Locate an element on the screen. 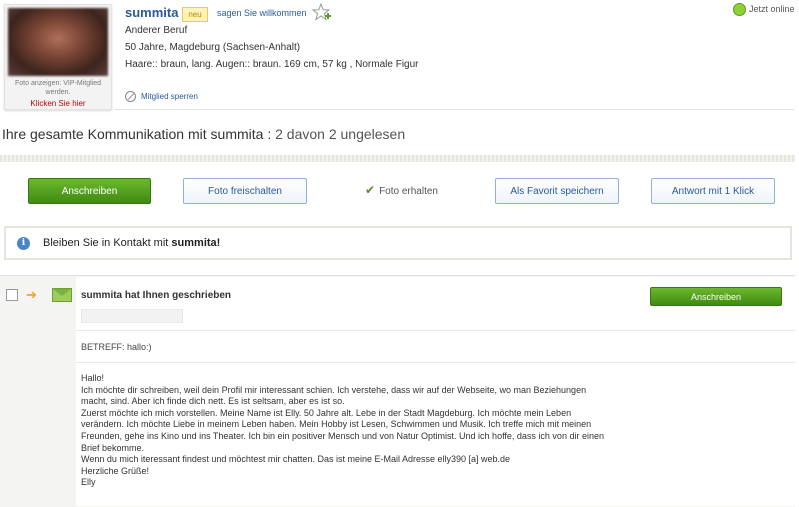 This screenshot has height=507, width=799. unlock-photo-button: Foto freischalten is located at coordinates (245, 191).